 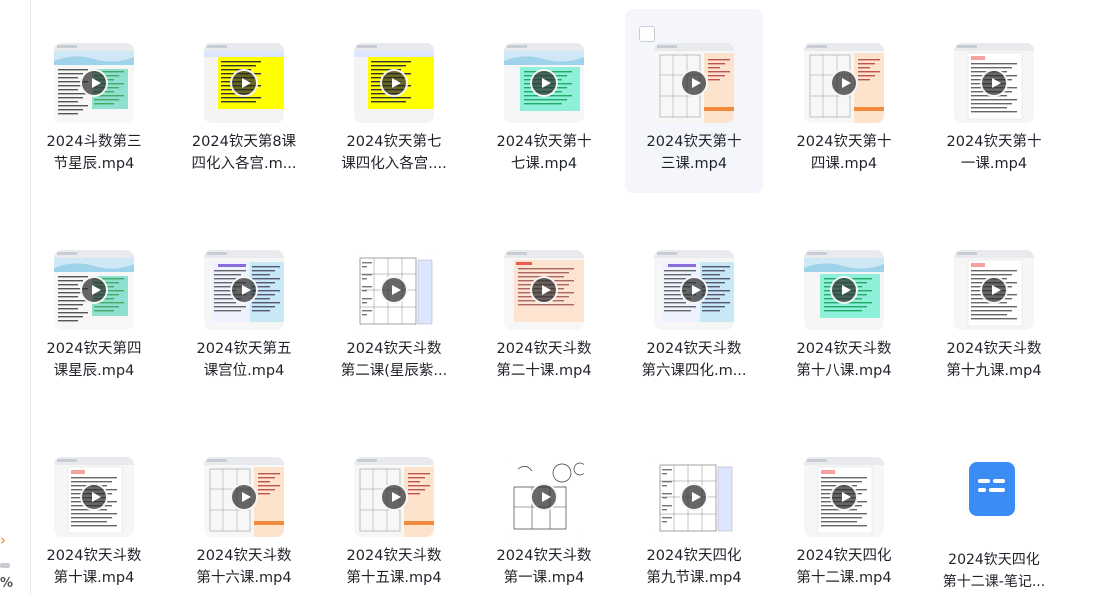 I want to click on file-tile-video: 2024钦天斗数 第十八课.mp4, so click(x=844, y=308).